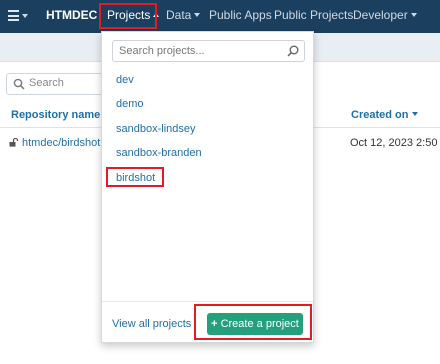 The image size is (440, 364). Describe the element at coordinates (125, 80) in the screenshot. I see `project-item-dev: dev` at that location.